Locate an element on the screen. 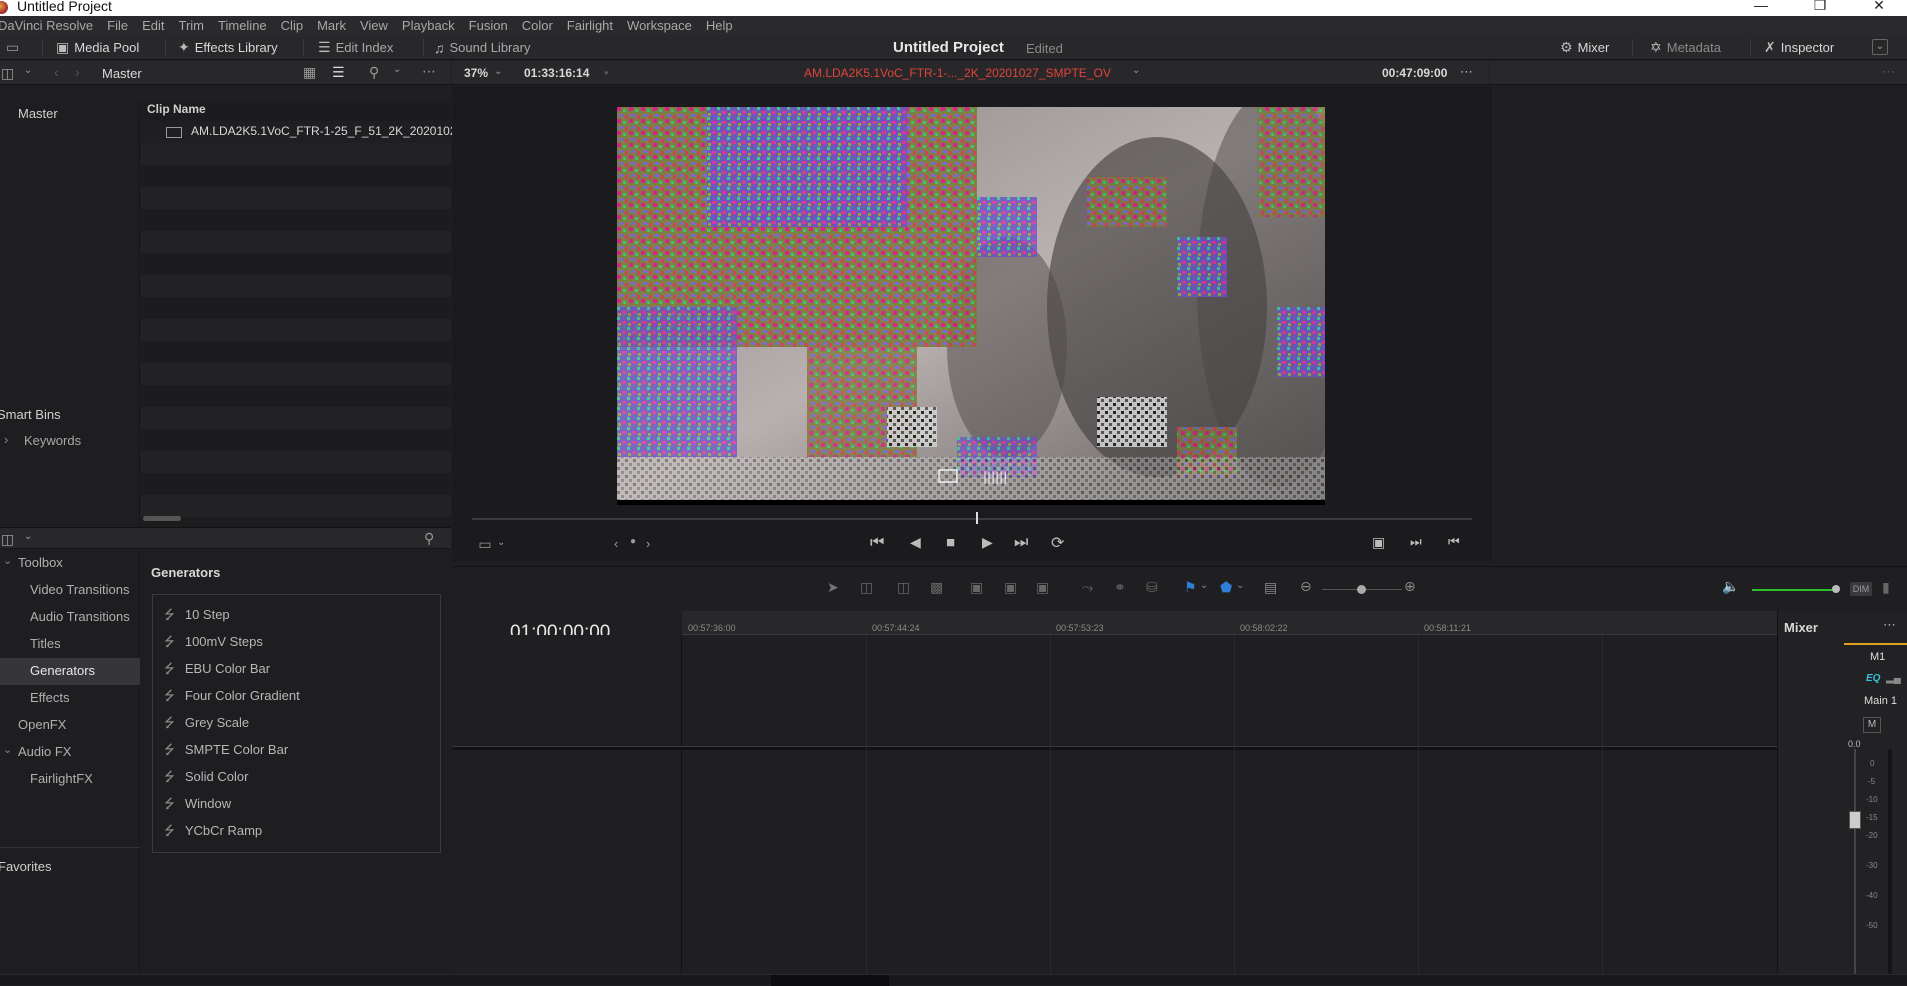 This screenshot has width=1907, height=986. mute-button: M is located at coordinates (1872, 725).